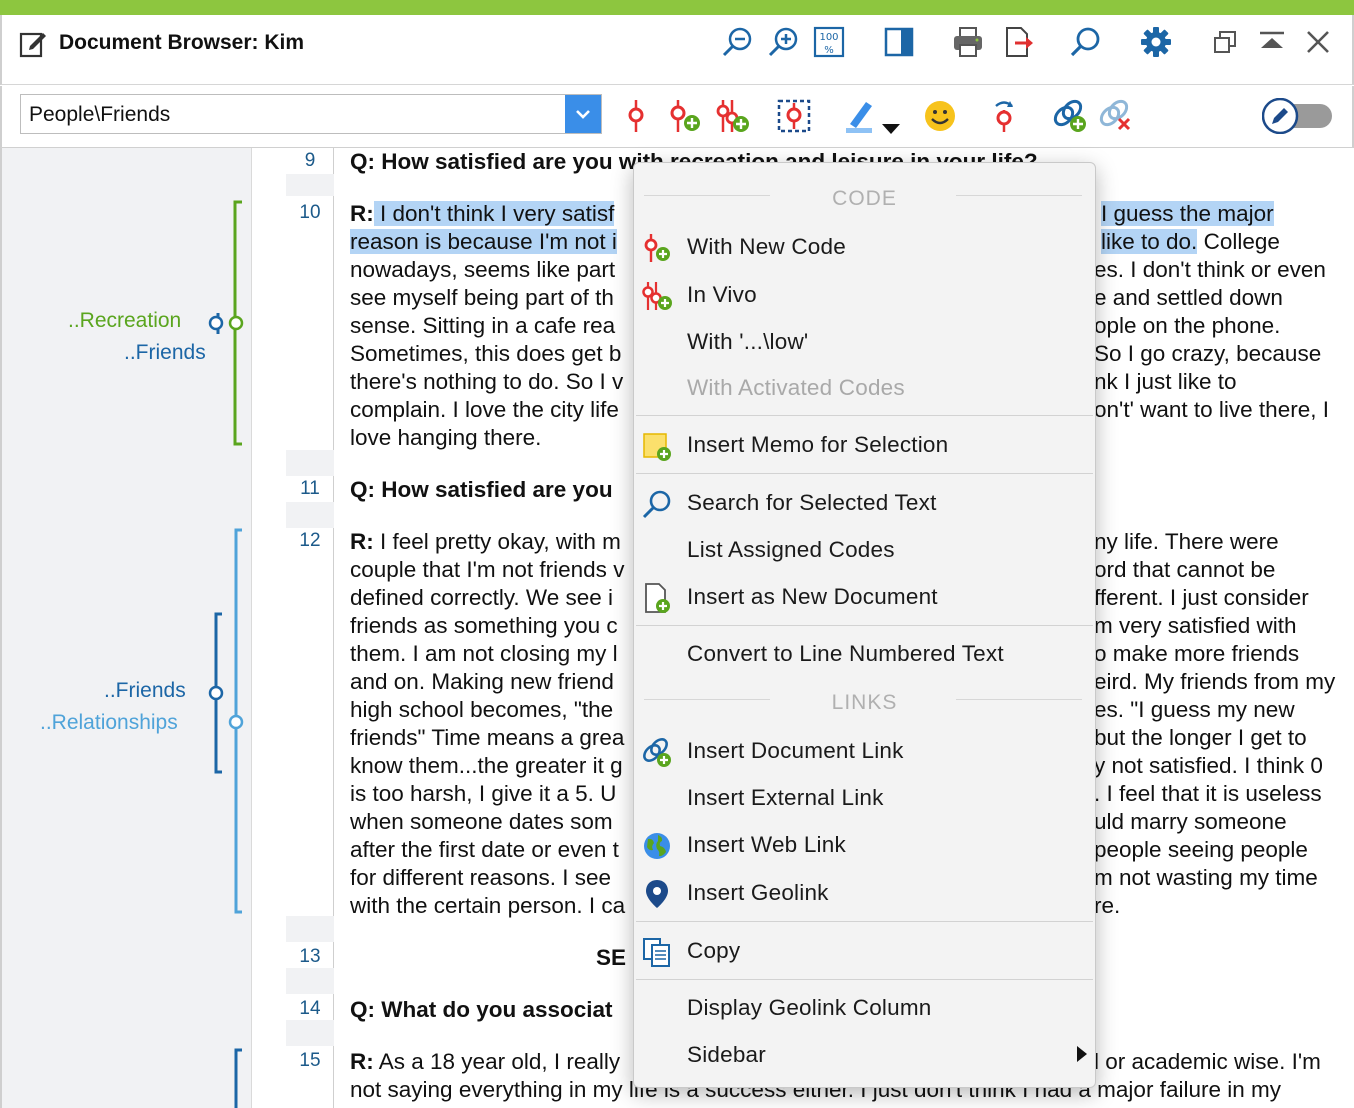  I want to click on highlight-pen-icon, so click(860, 116).